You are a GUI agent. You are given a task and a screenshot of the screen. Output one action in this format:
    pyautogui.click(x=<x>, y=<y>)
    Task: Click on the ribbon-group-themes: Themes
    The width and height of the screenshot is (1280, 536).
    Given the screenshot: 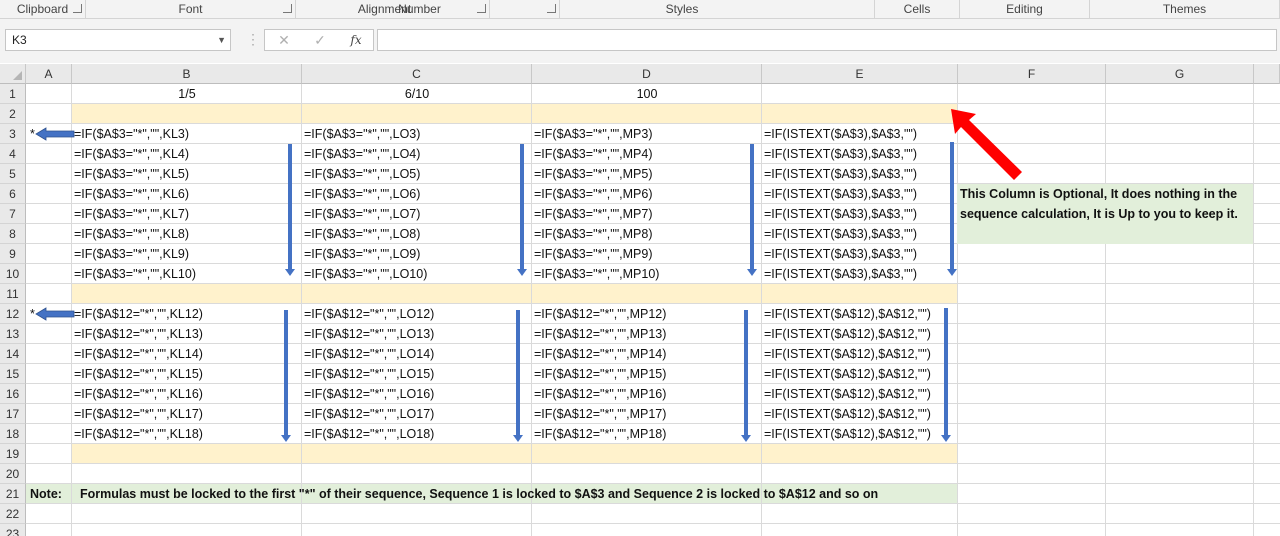 What is the action you would take?
    pyautogui.click(x=1185, y=9)
    